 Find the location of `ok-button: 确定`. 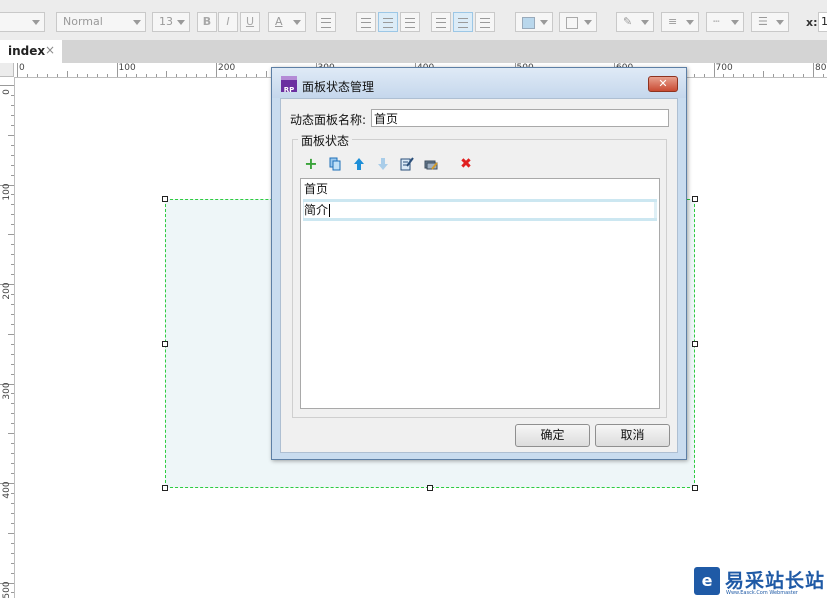

ok-button: 确定 is located at coordinates (552, 435).